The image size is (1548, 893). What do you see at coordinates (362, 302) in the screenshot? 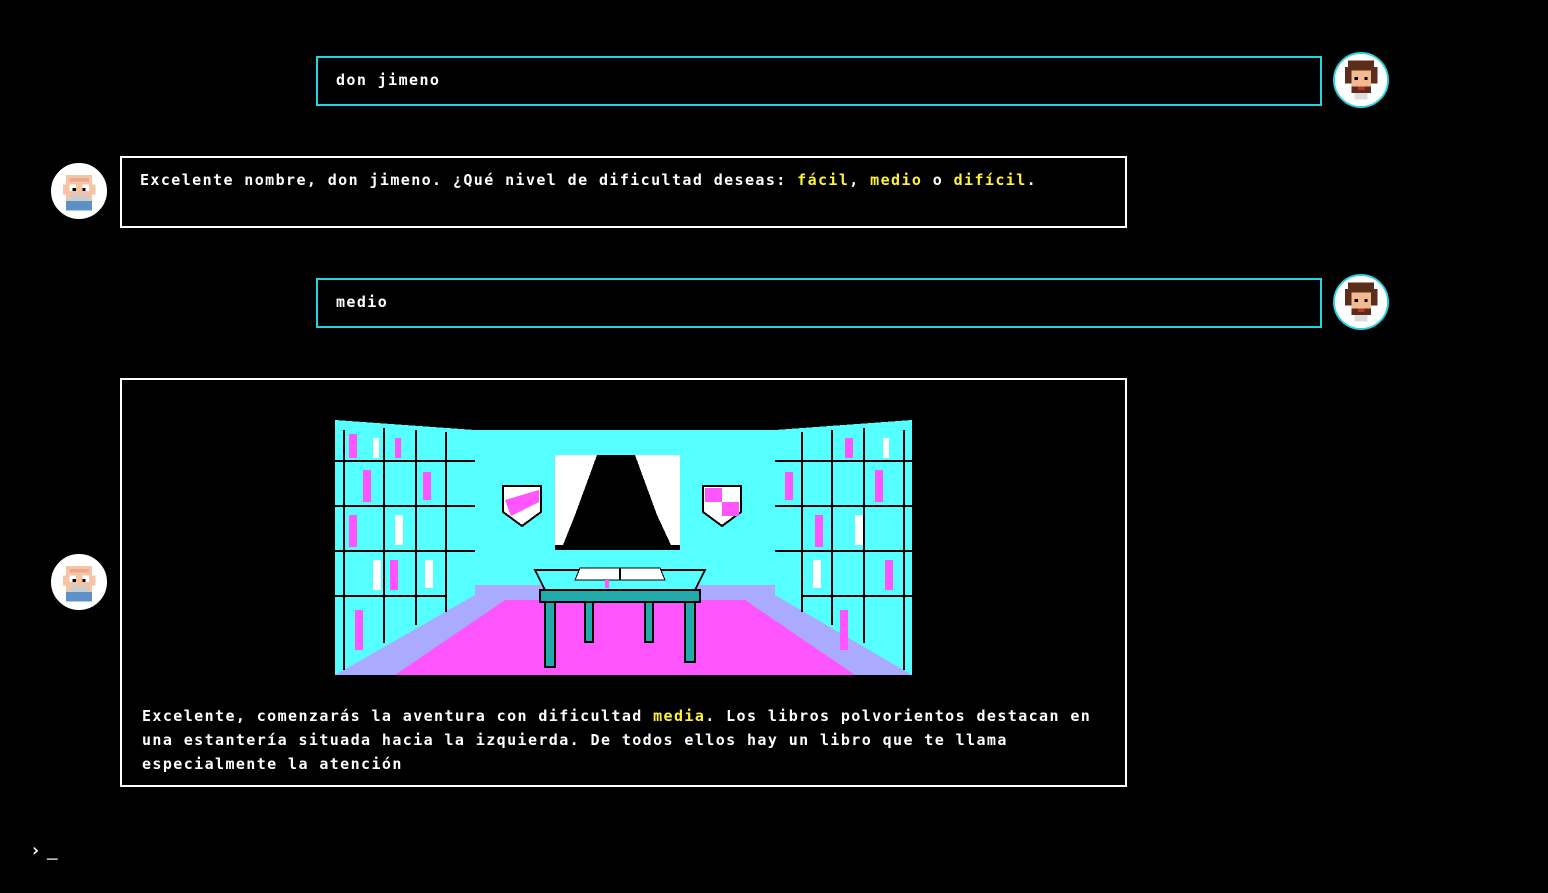
I see `user-message-text: medio` at bounding box center [362, 302].